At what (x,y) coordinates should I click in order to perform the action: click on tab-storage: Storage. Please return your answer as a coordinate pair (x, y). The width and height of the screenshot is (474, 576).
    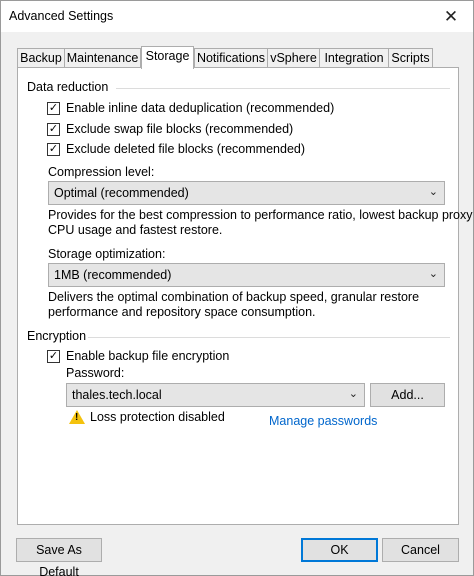
    Looking at the image, I should click on (167, 57).